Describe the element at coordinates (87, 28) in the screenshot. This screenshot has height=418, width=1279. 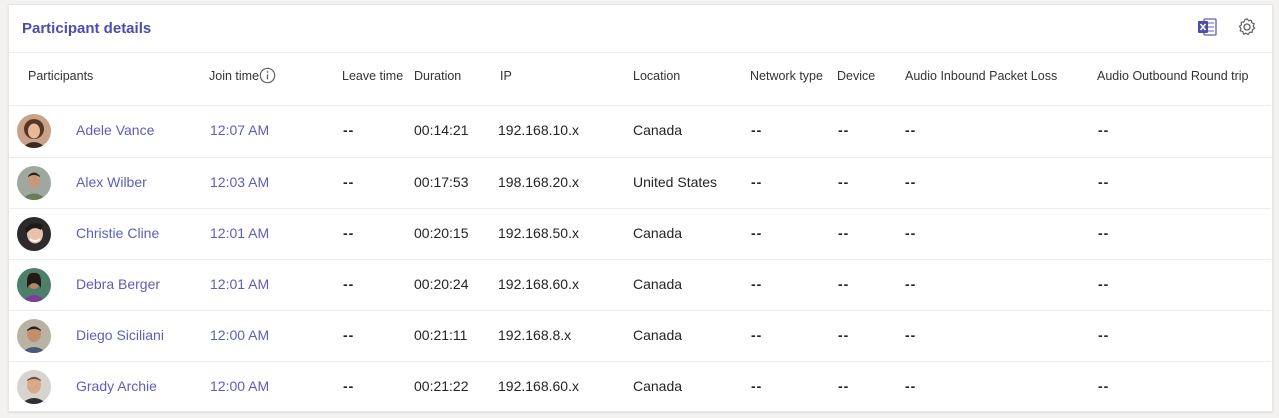
I see `panel-title: Participant details` at that location.